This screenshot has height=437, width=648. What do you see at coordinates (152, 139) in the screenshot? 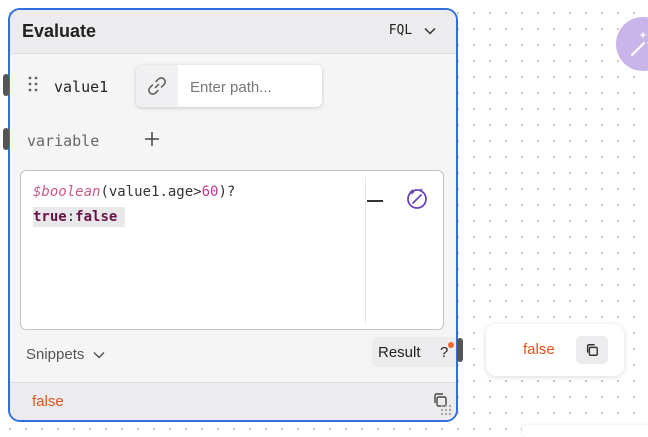
I see `plus-icon` at bounding box center [152, 139].